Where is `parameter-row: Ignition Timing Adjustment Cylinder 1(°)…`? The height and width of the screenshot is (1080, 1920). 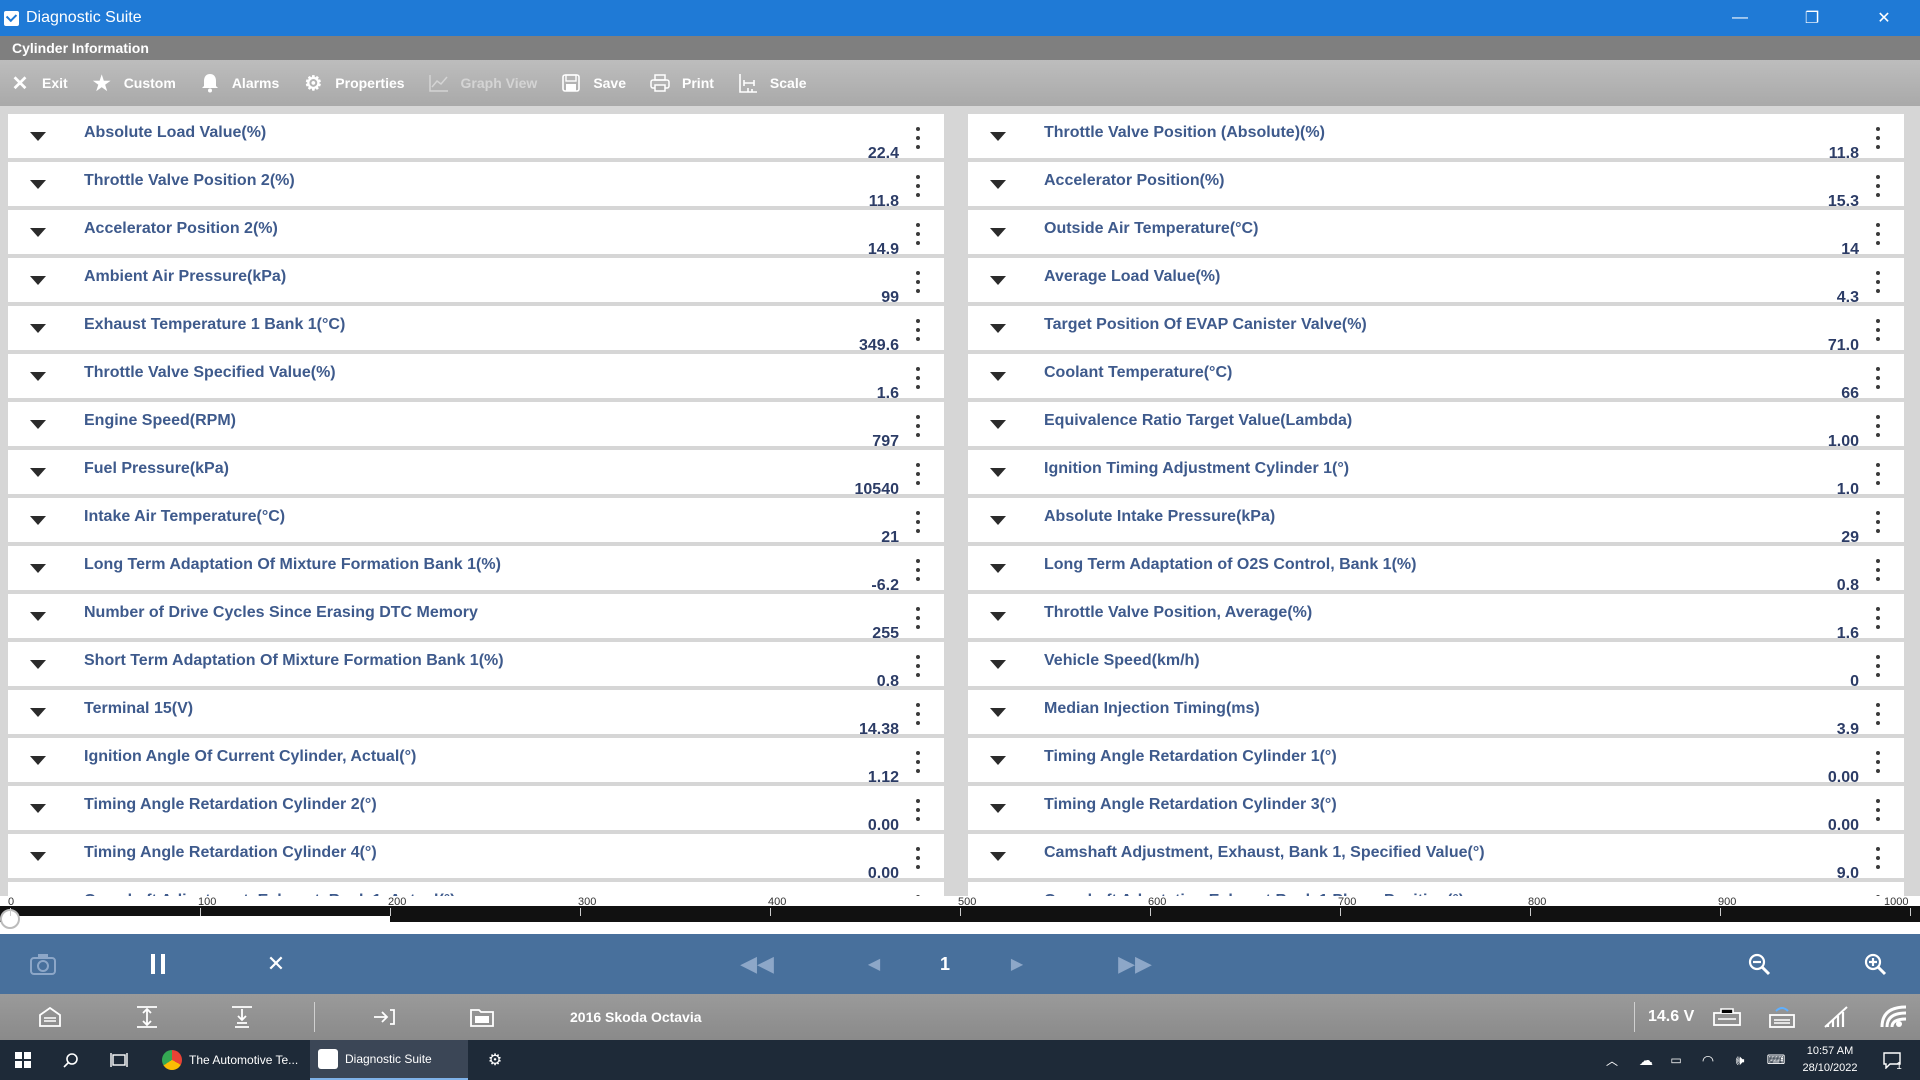 parameter-row: Ignition Timing Adjustment Cylinder 1(°)… is located at coordinates (1436, 474).